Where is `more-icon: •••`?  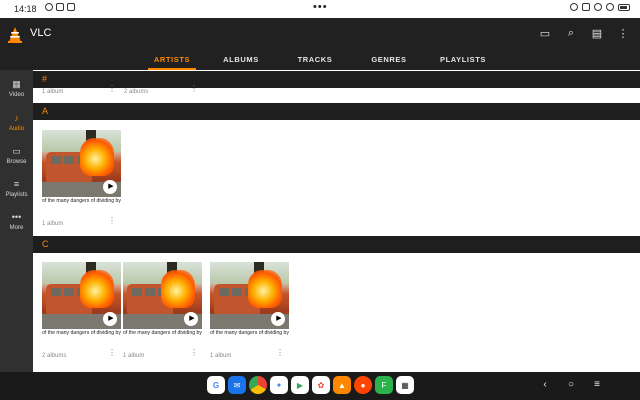 more-icon: ••• is located at coordinates (16, 217).